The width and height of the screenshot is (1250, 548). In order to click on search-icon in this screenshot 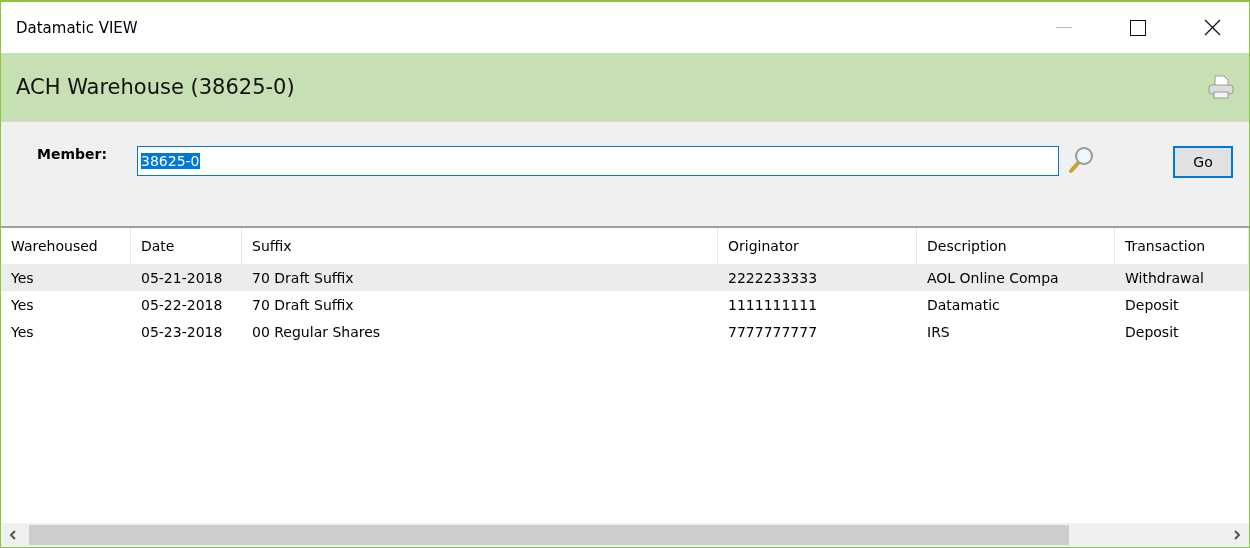, I will do `click(1081, 160)`.